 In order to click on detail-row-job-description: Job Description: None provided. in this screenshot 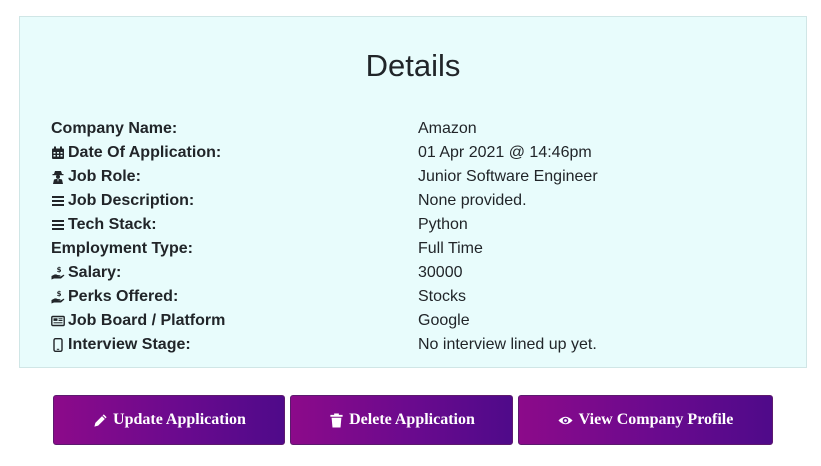, I will do `click(421, 201)`.